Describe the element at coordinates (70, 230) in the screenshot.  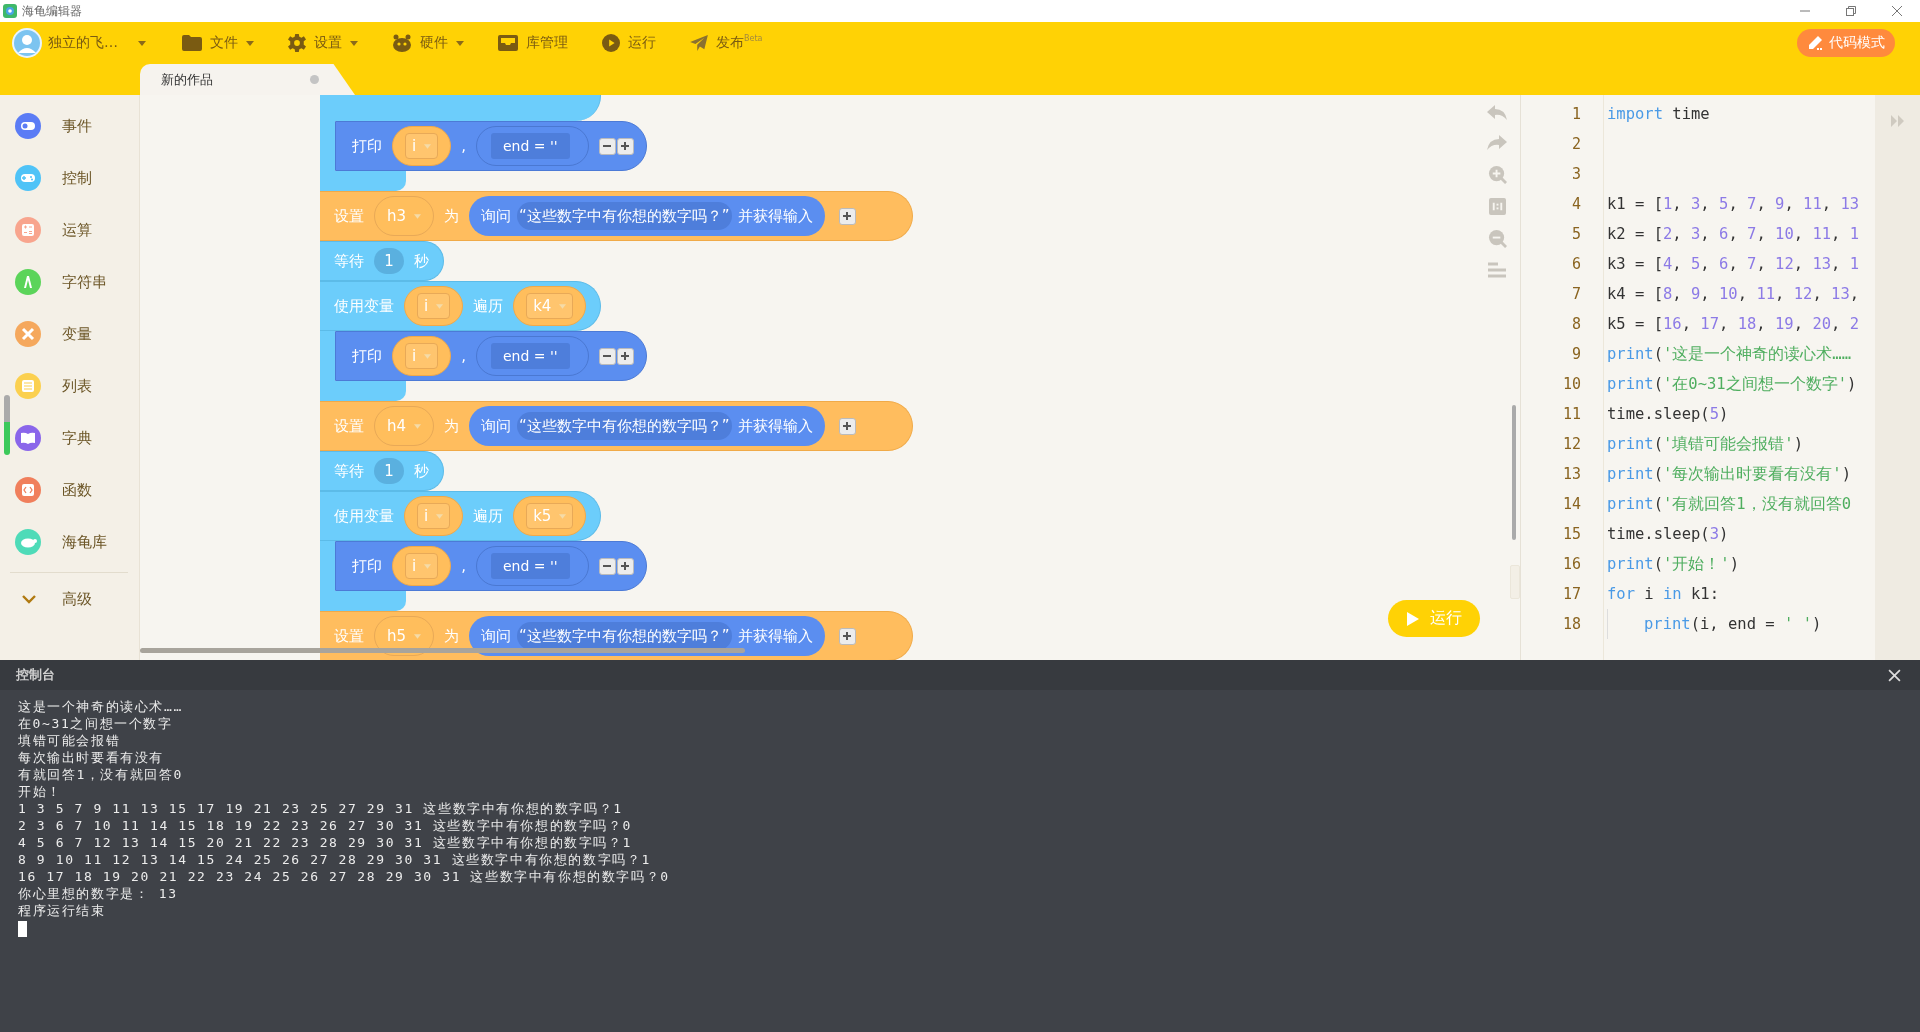
I see `category-item: 运算` at that location.